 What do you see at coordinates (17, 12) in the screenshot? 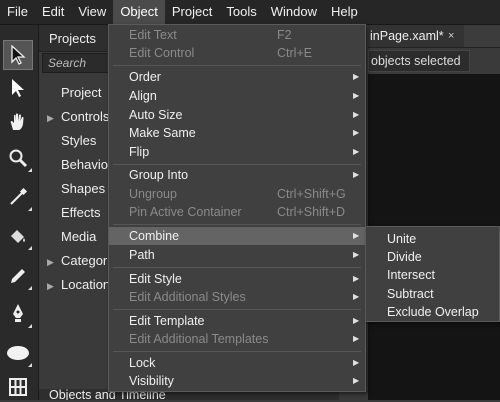
I see `menu-file: File` at bounding box center [17, 12].